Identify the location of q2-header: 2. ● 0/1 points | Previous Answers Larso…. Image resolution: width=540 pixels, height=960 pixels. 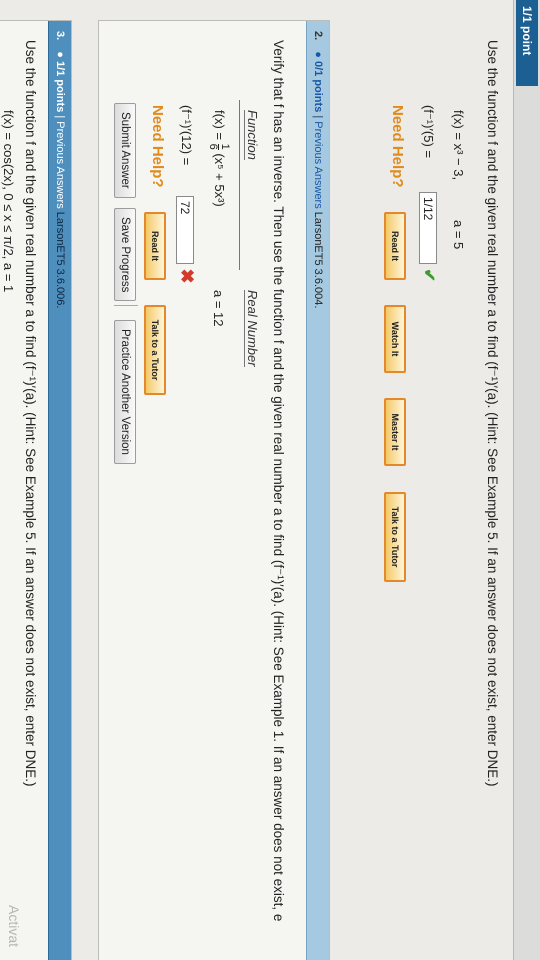
(317, 490).